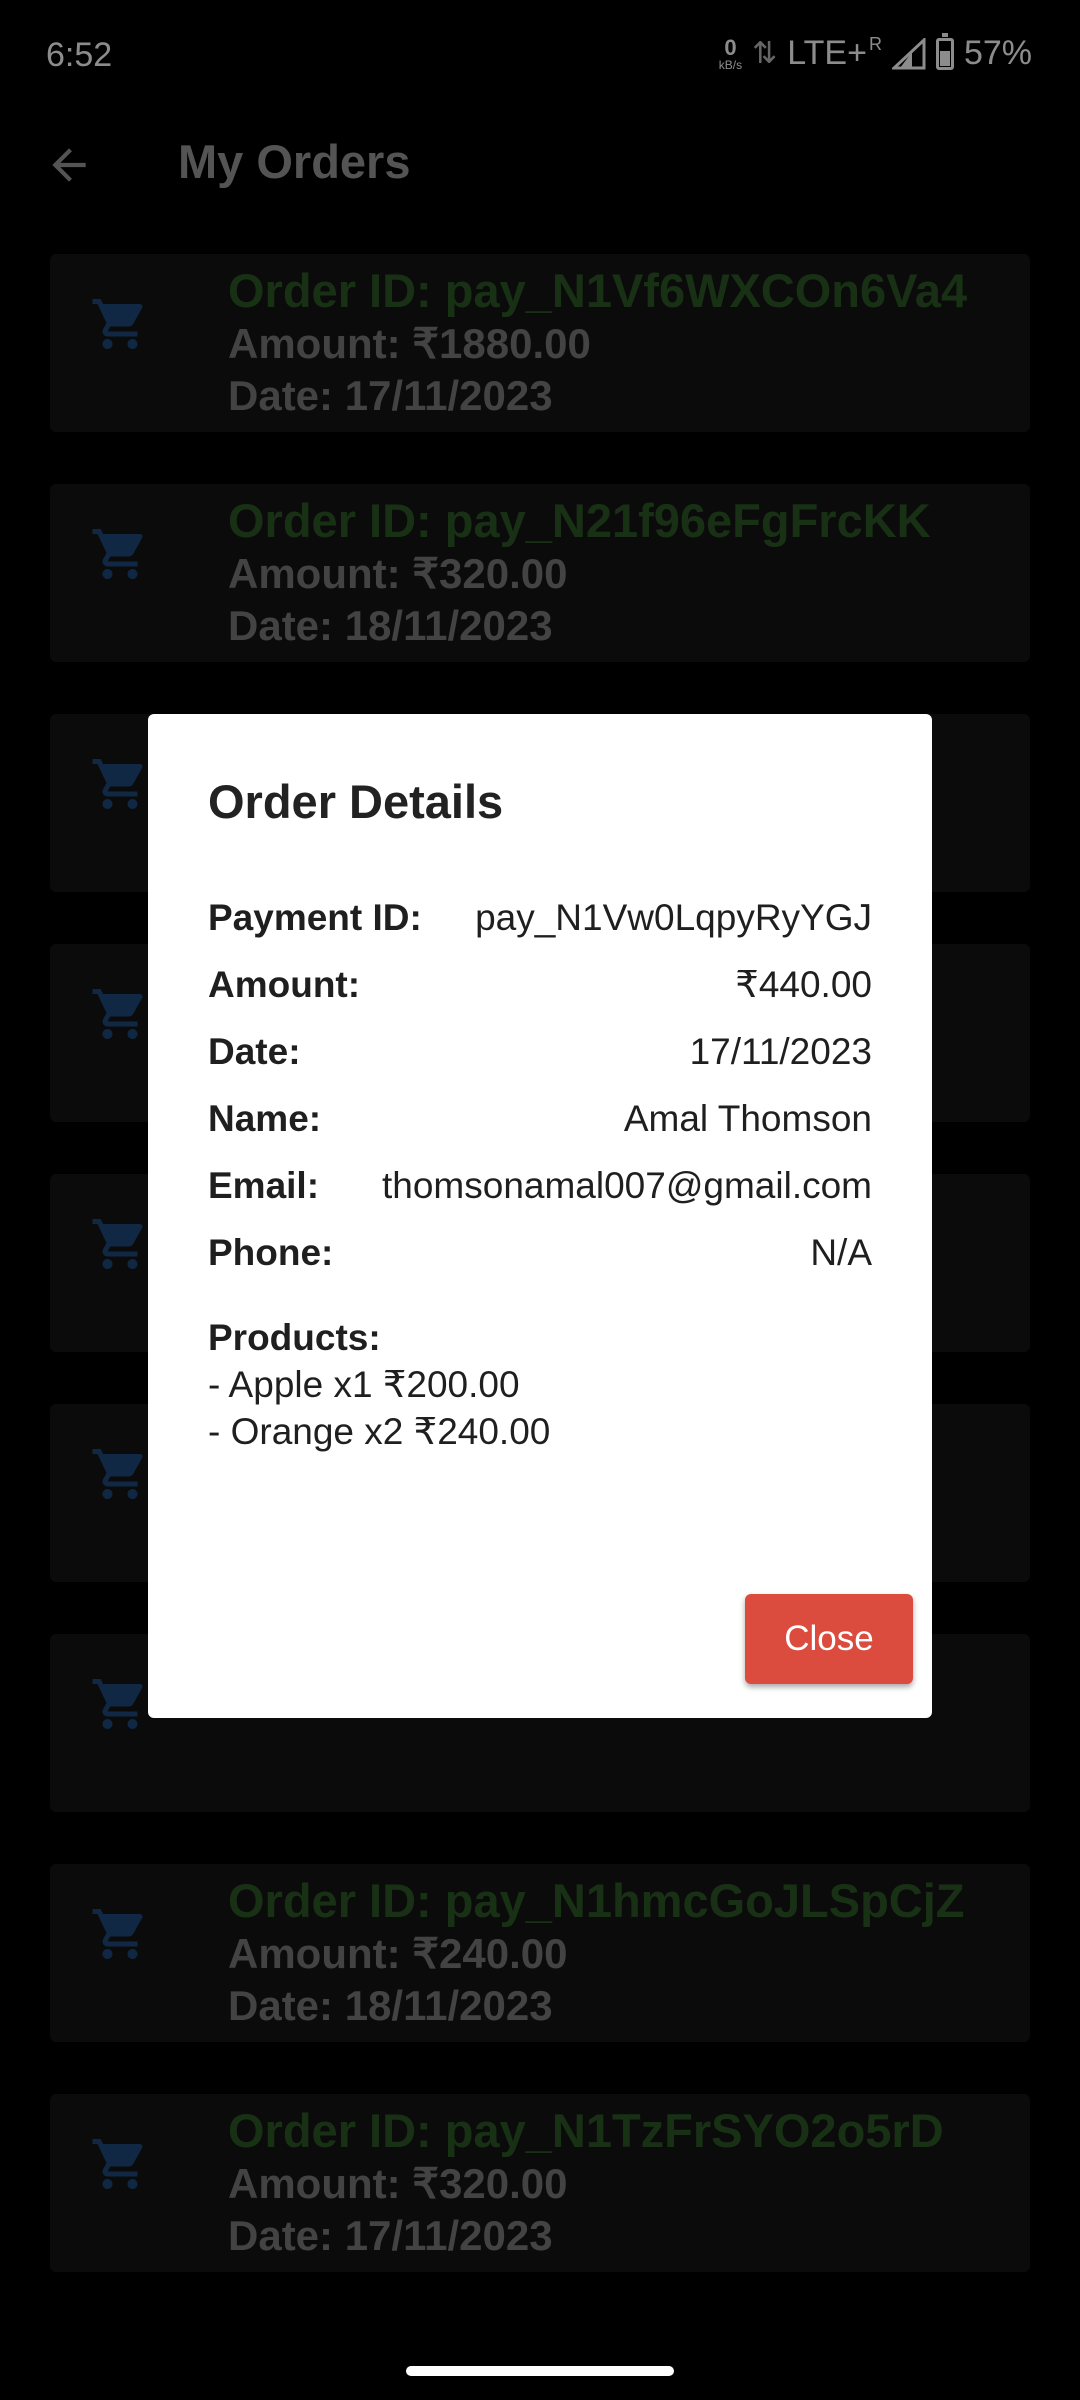 This screenshot has width=1080, height=2400. What do you see at coordinates (265, 1118) in the screenshot?
I see `name-label: Name:` at bounding box center [265, 1118].